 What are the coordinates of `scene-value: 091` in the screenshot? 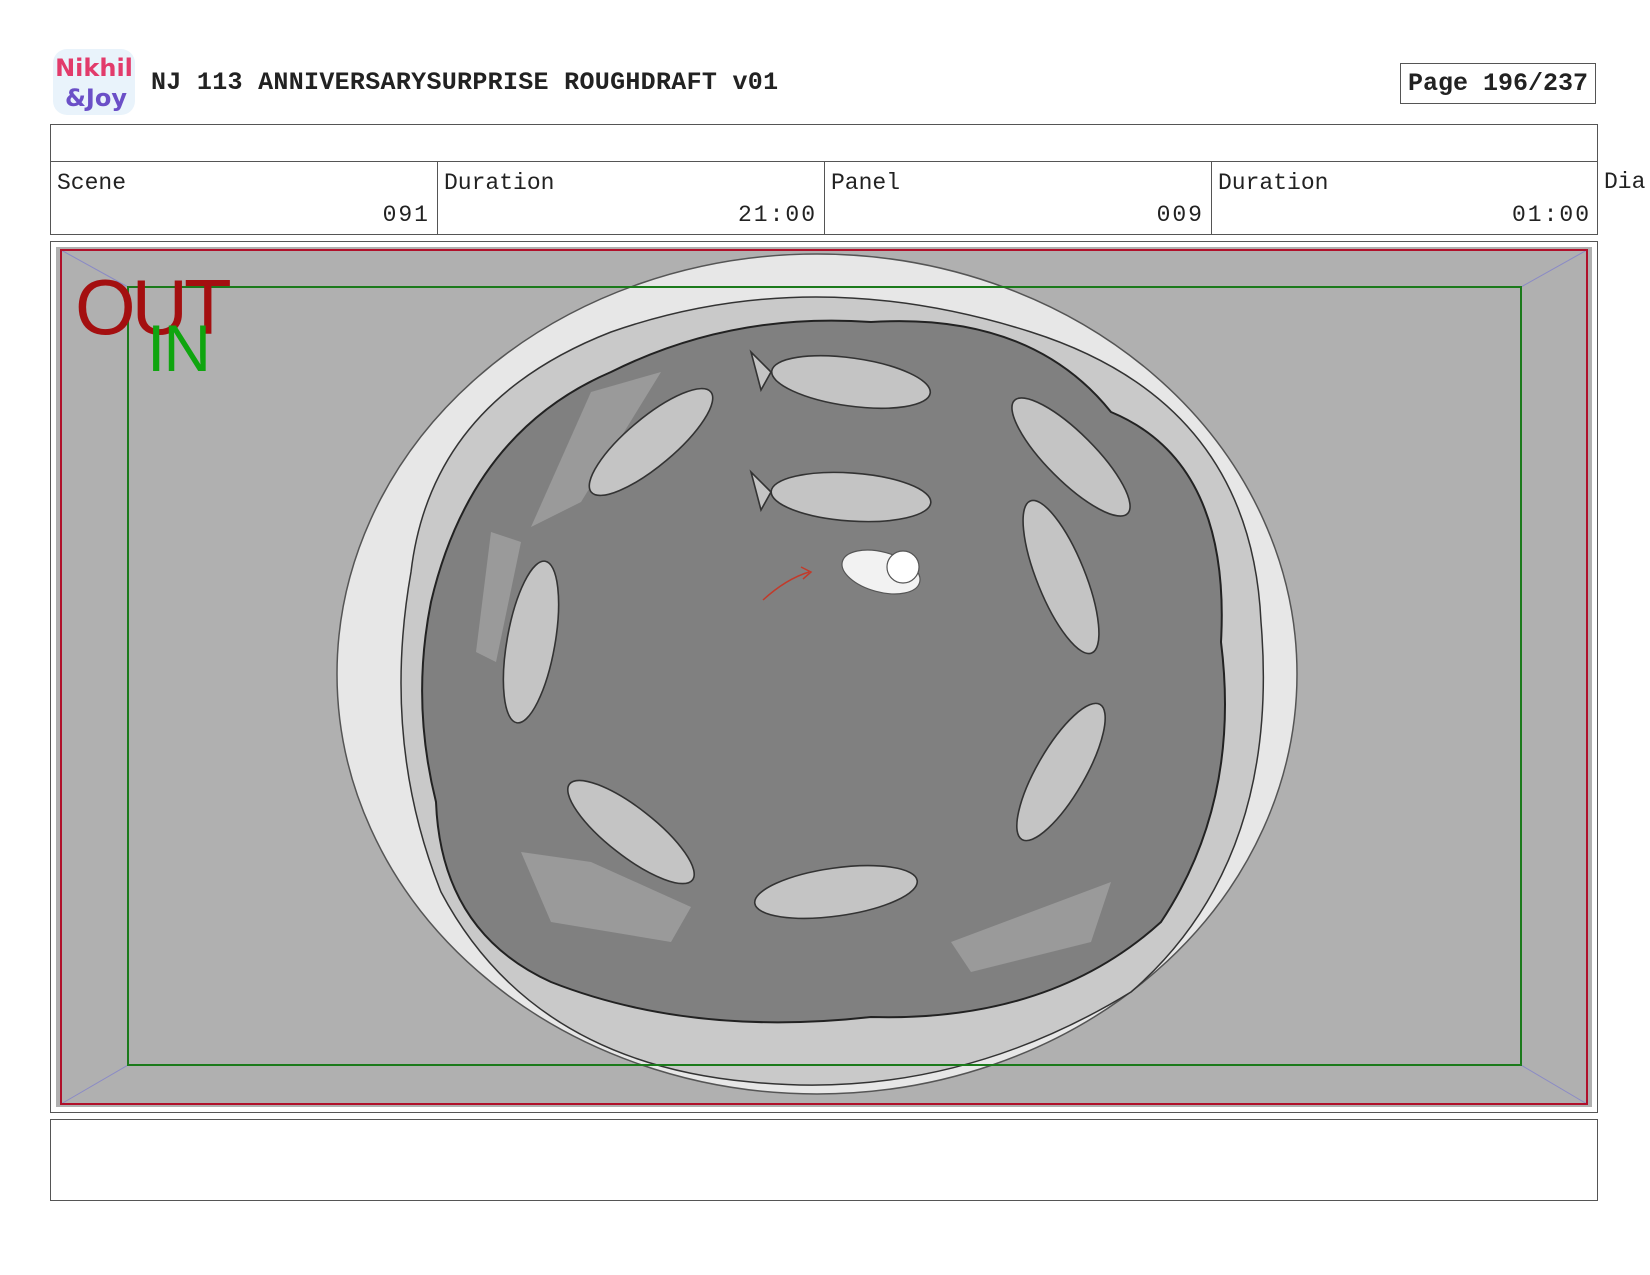 It's located at (406, 215).